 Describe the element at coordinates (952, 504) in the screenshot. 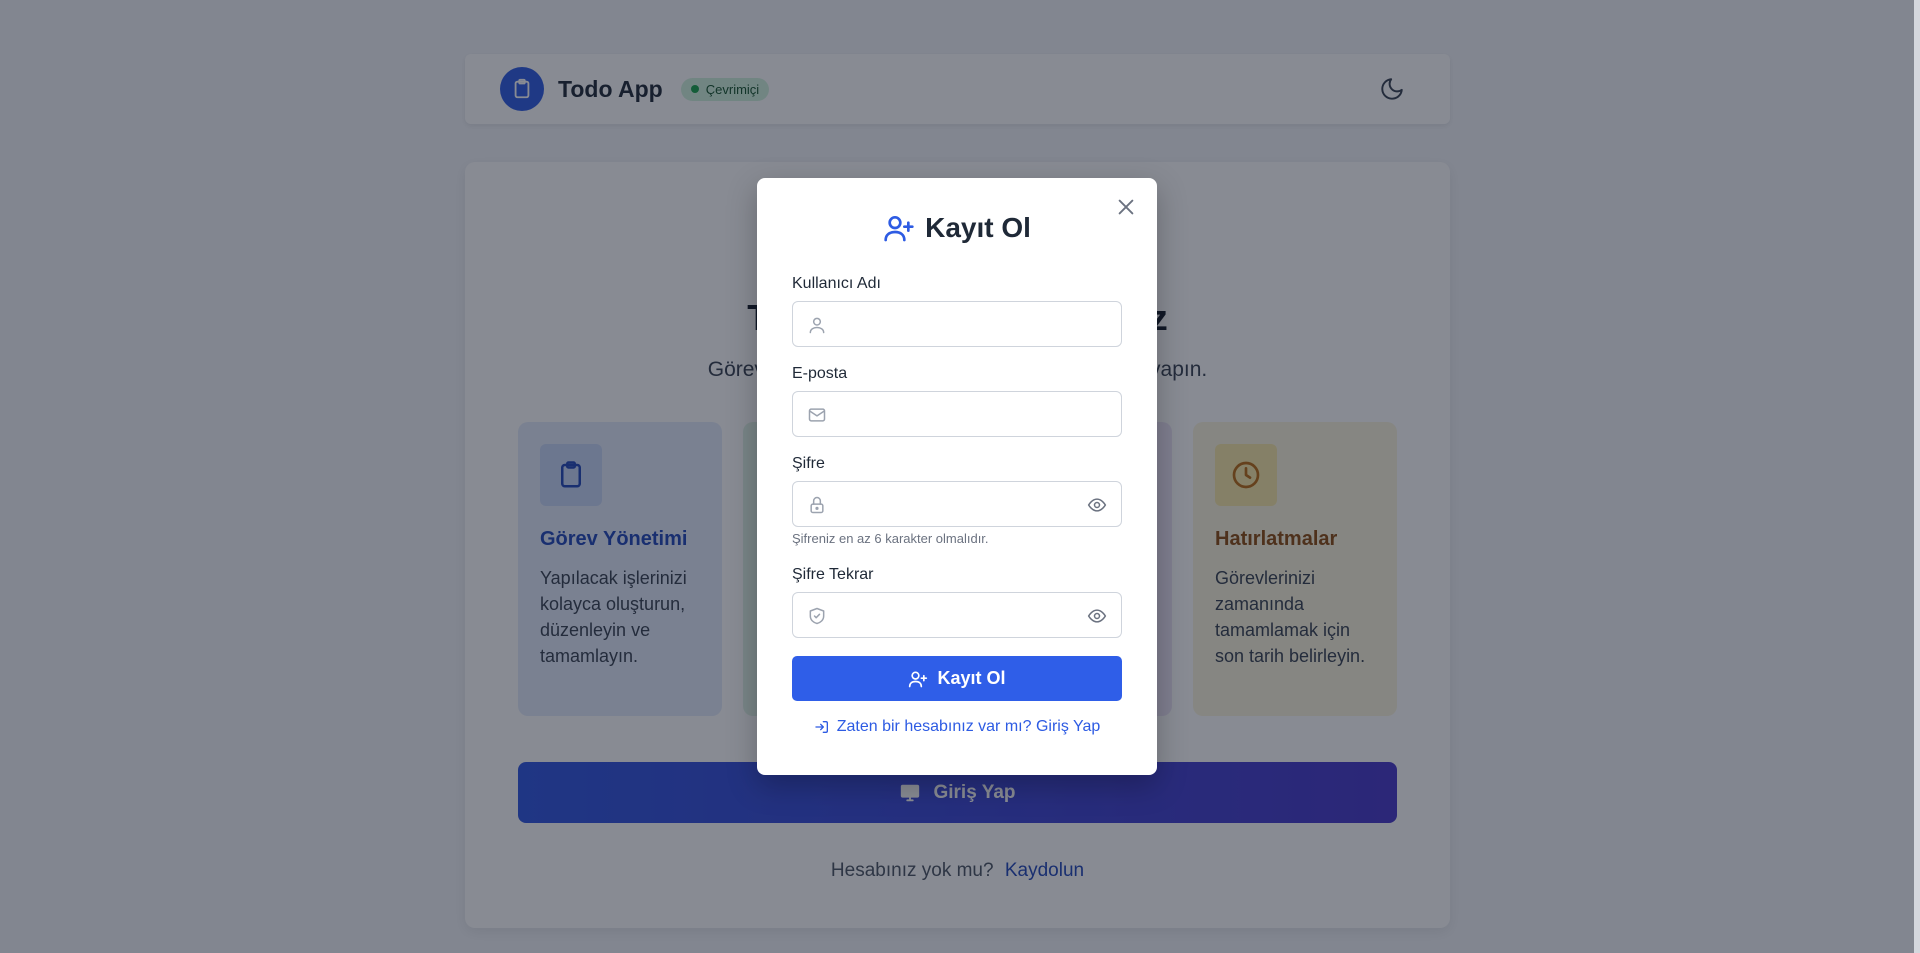

I see `password-input` at that location.